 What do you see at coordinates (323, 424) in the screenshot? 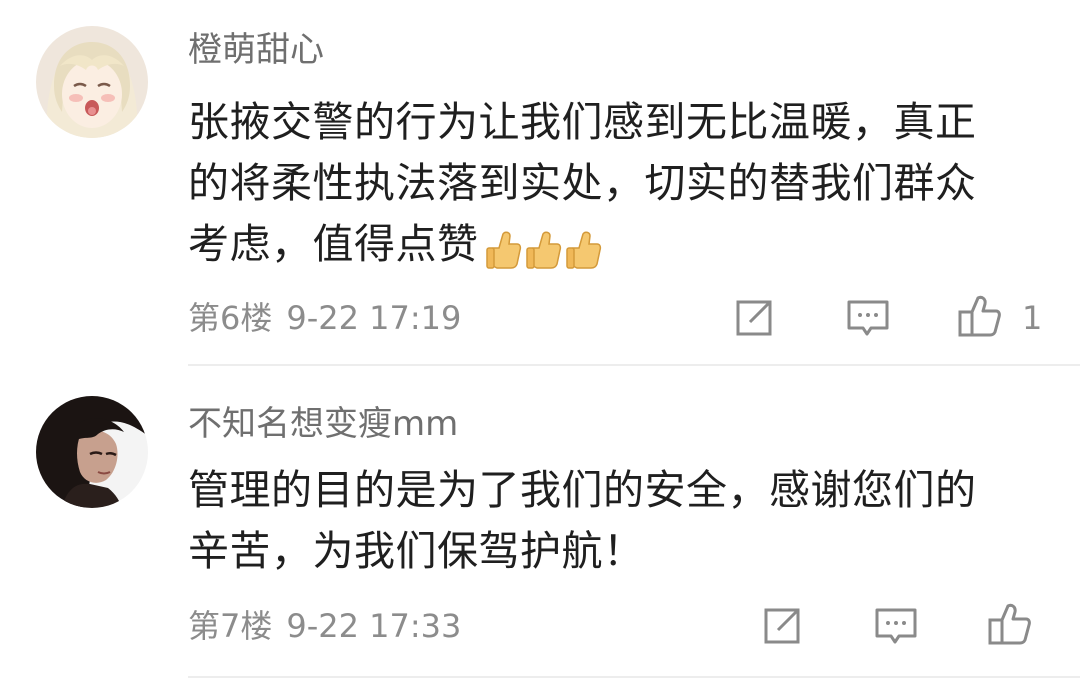
I see `username: 不知名想变瘦mm` at bounding box center [323, 424].